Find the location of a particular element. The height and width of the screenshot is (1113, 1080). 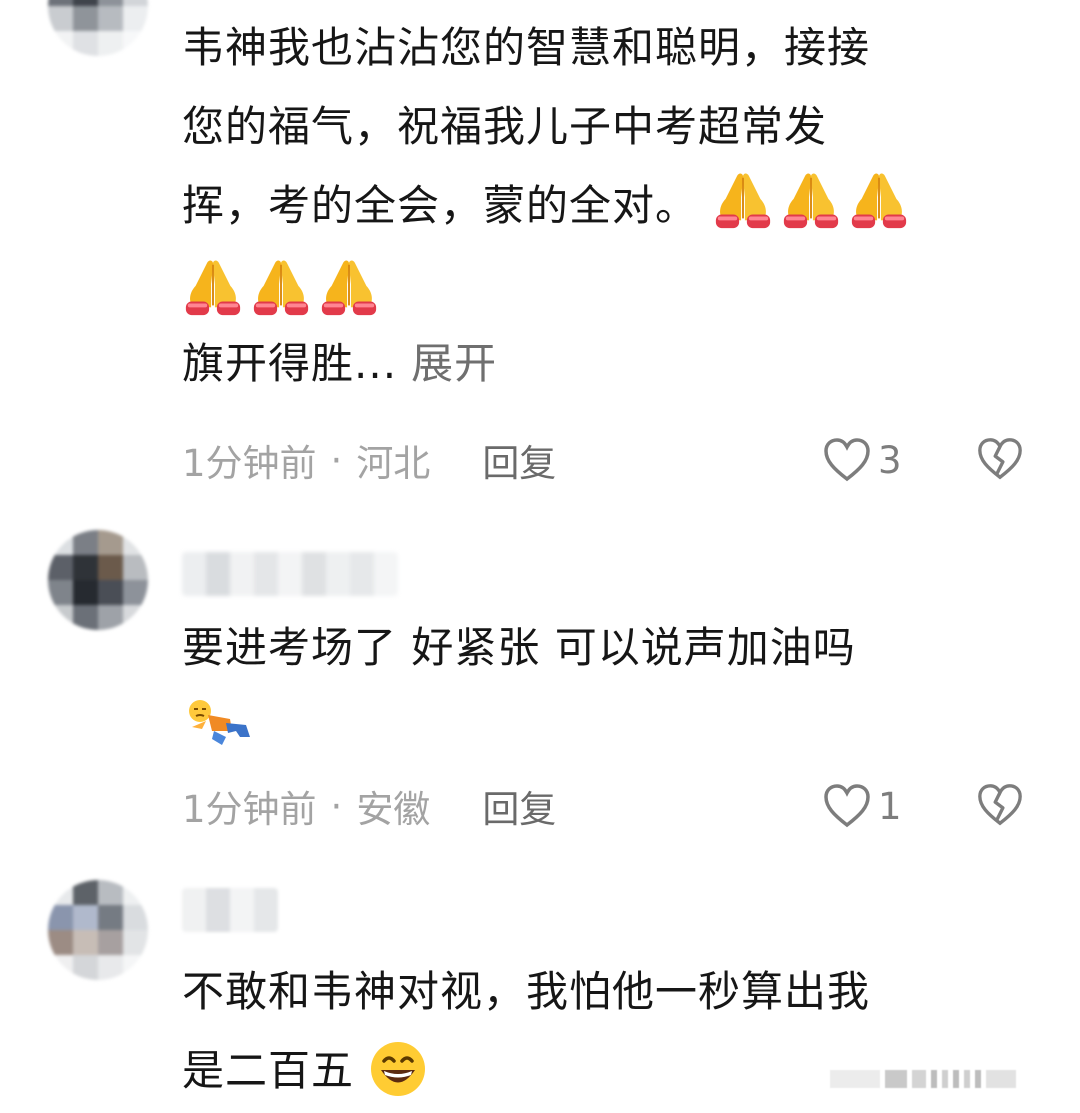

location: 安徽 is located at coordinates (393, 809).